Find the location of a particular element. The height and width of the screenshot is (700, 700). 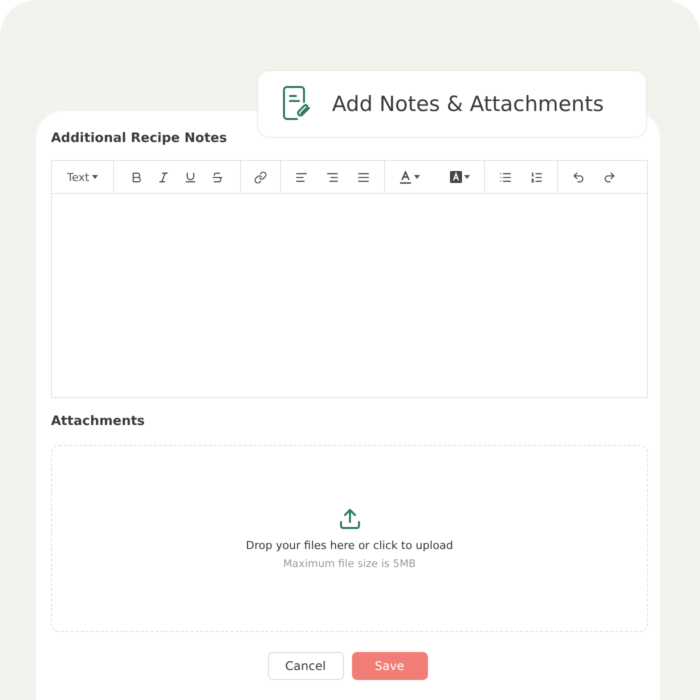

link-button is located at coordinates (261, 177).